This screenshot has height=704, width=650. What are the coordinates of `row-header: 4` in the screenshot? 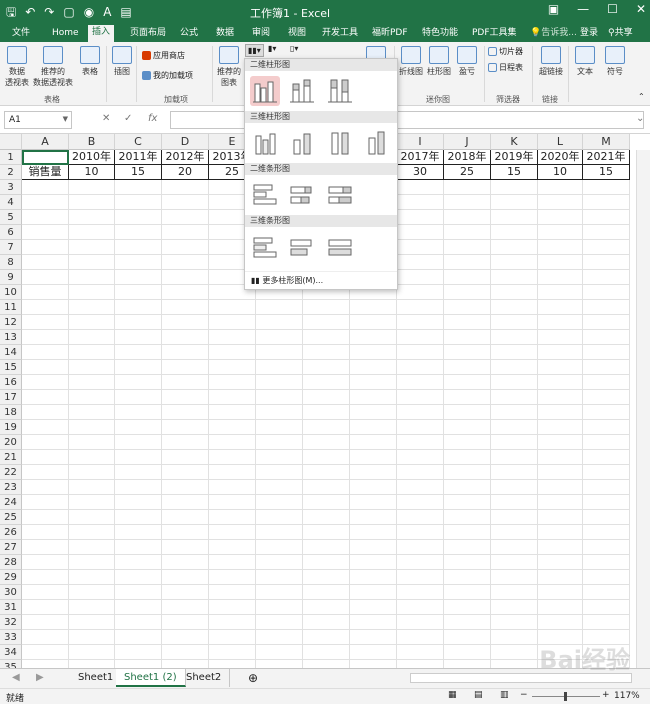 It's located at (11, 202).